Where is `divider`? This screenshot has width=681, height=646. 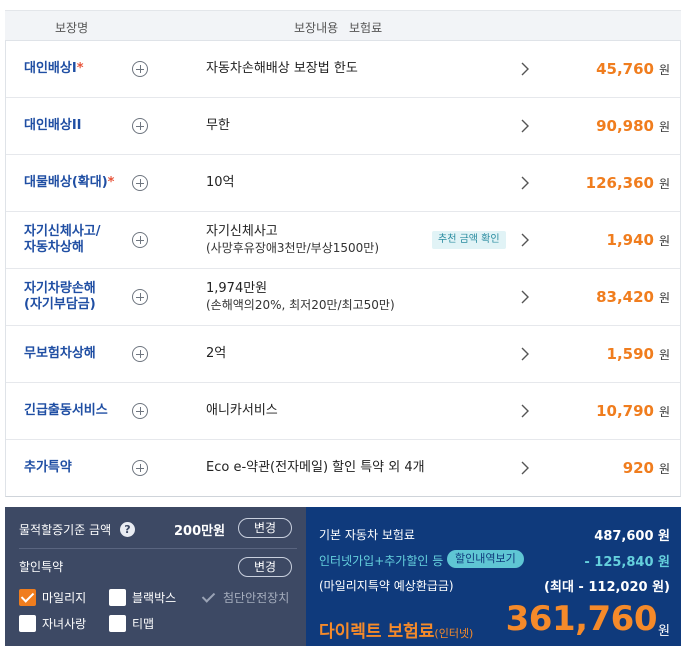
divider is located at coordinates (158, 548).